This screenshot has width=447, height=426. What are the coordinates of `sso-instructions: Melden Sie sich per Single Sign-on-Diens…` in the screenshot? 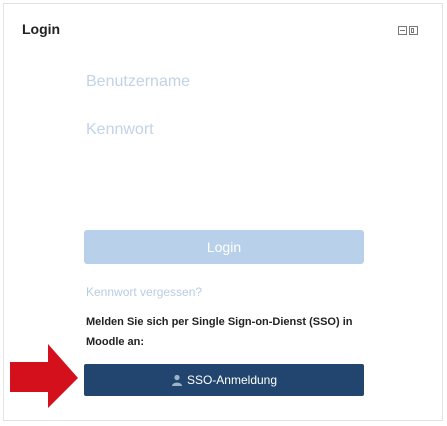 It's located at (219, 332).